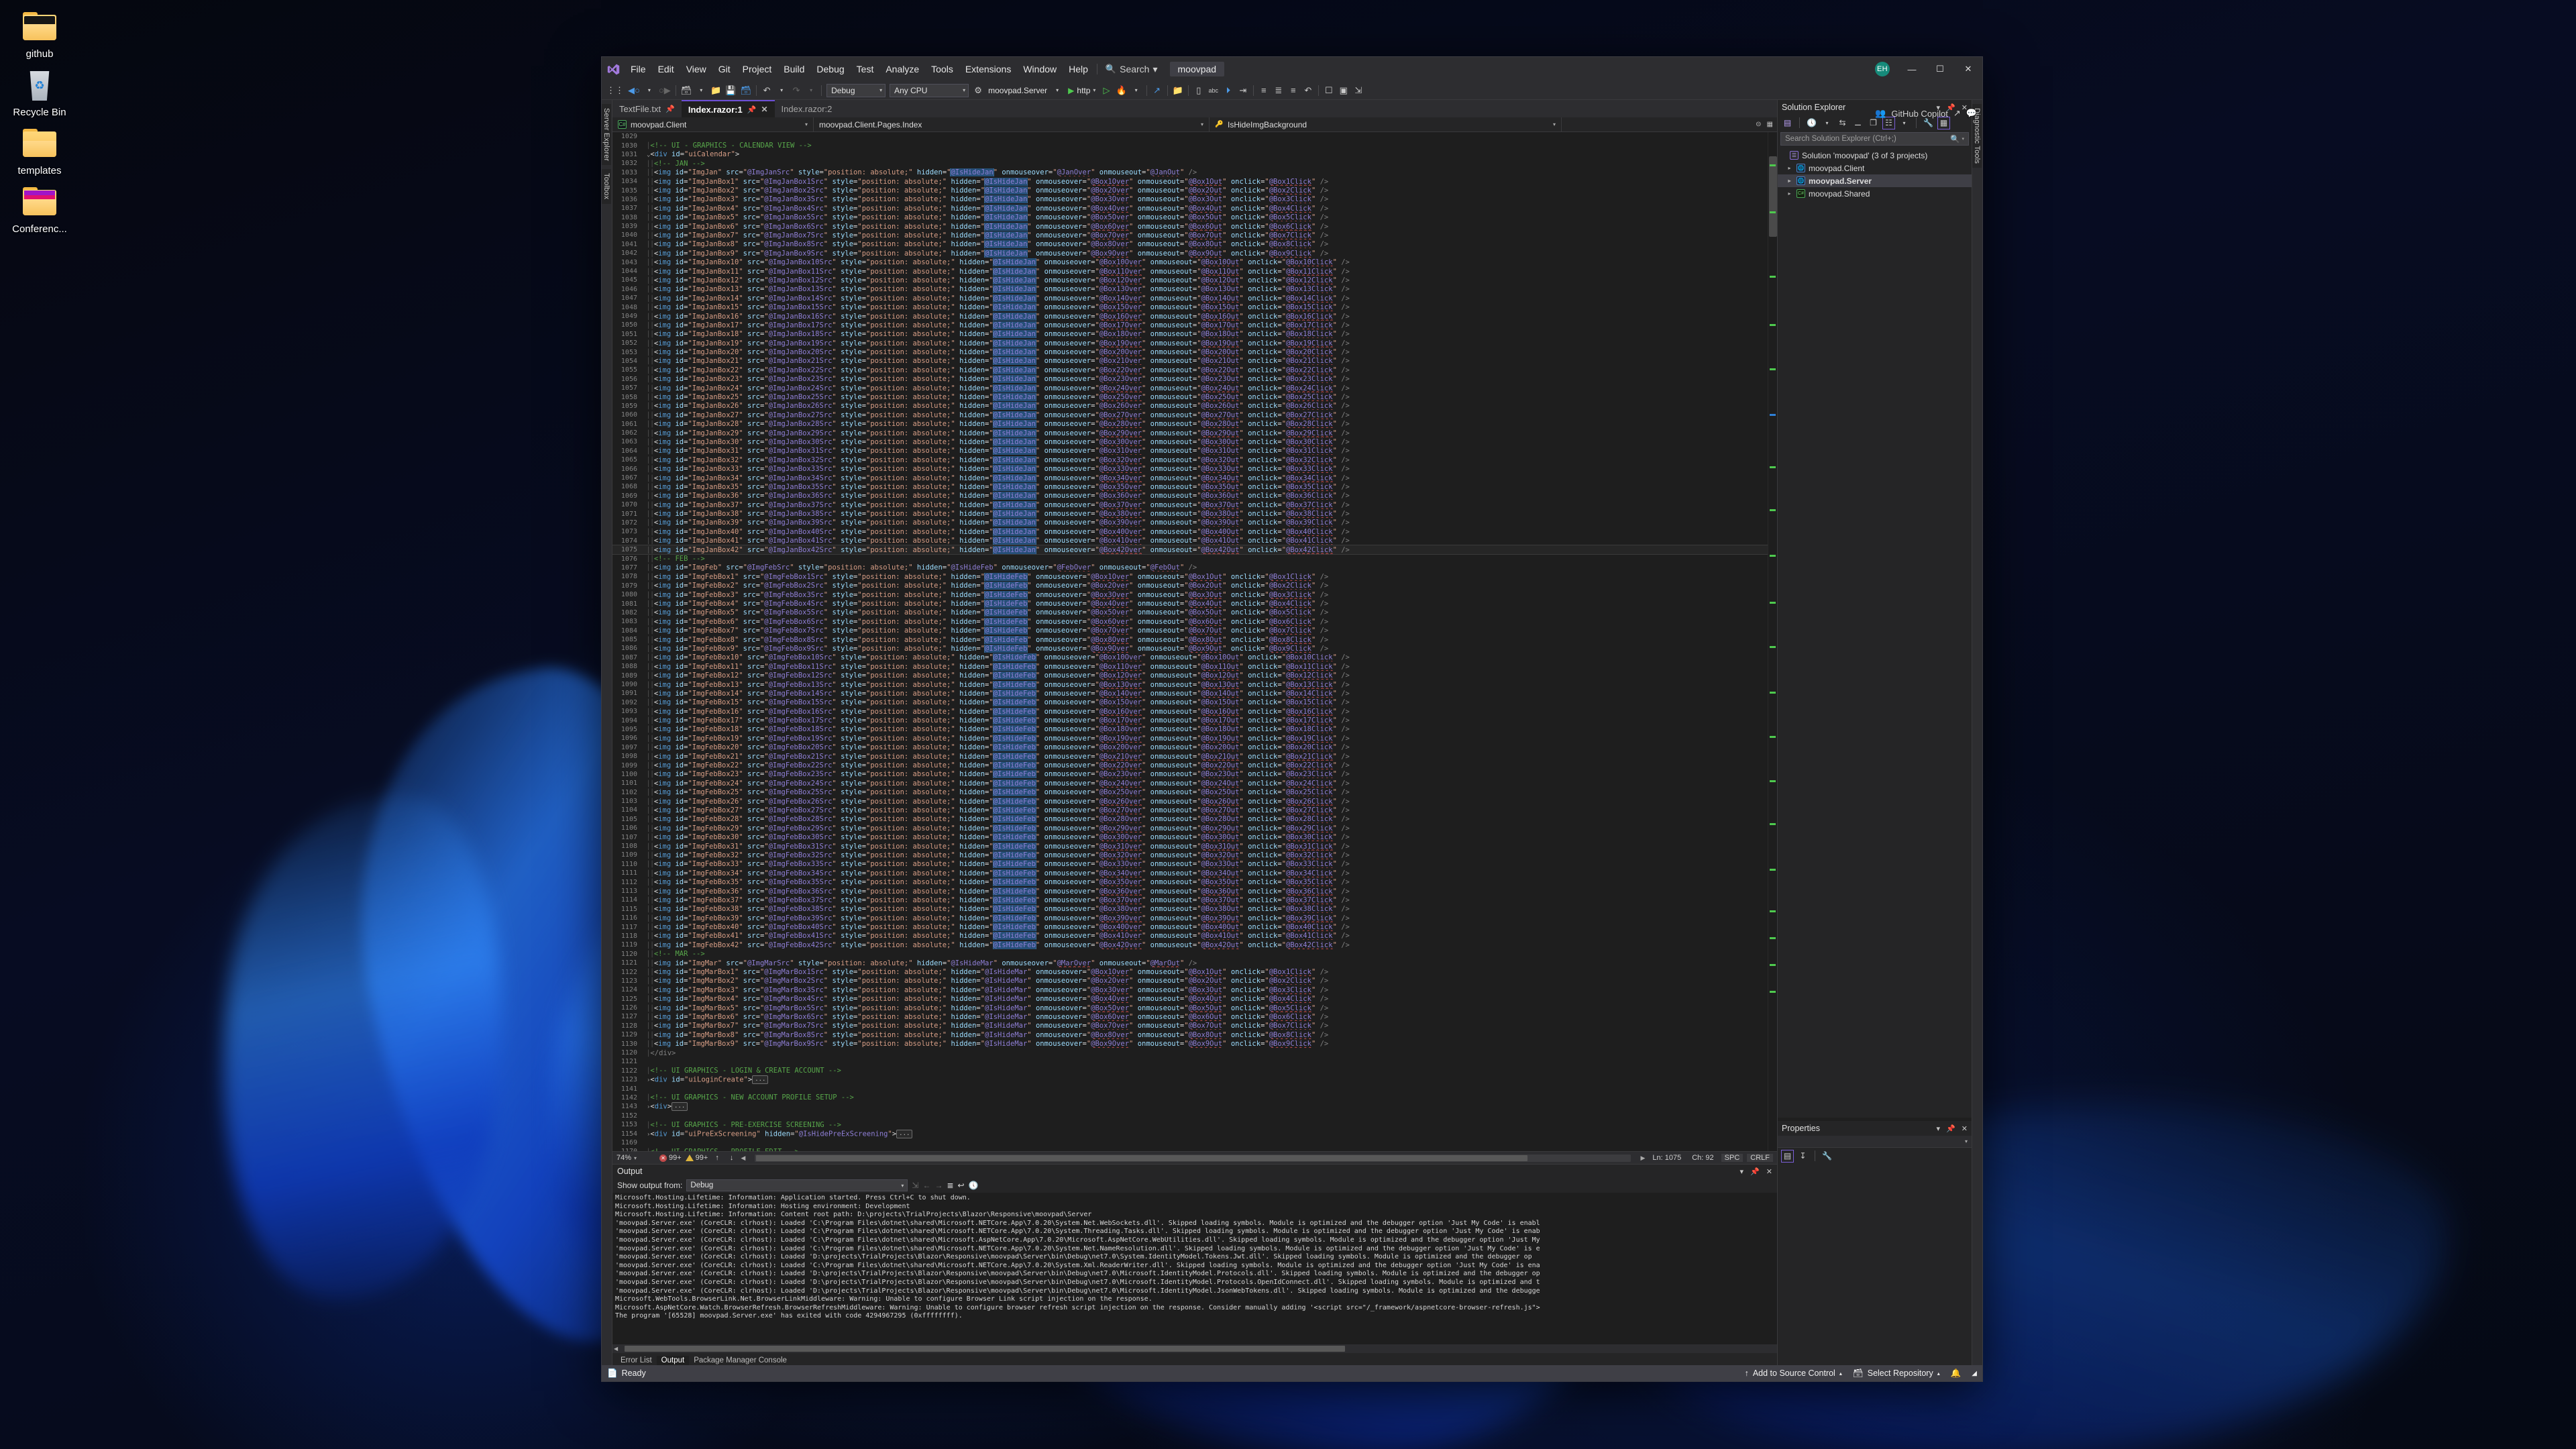 The height and width of the screenshot is (1449, 2576). What do you see at coordinates (1228, 90) in the screenshot?
I see `pointer-icon: ⏵` at bounding box center [1228, 90].